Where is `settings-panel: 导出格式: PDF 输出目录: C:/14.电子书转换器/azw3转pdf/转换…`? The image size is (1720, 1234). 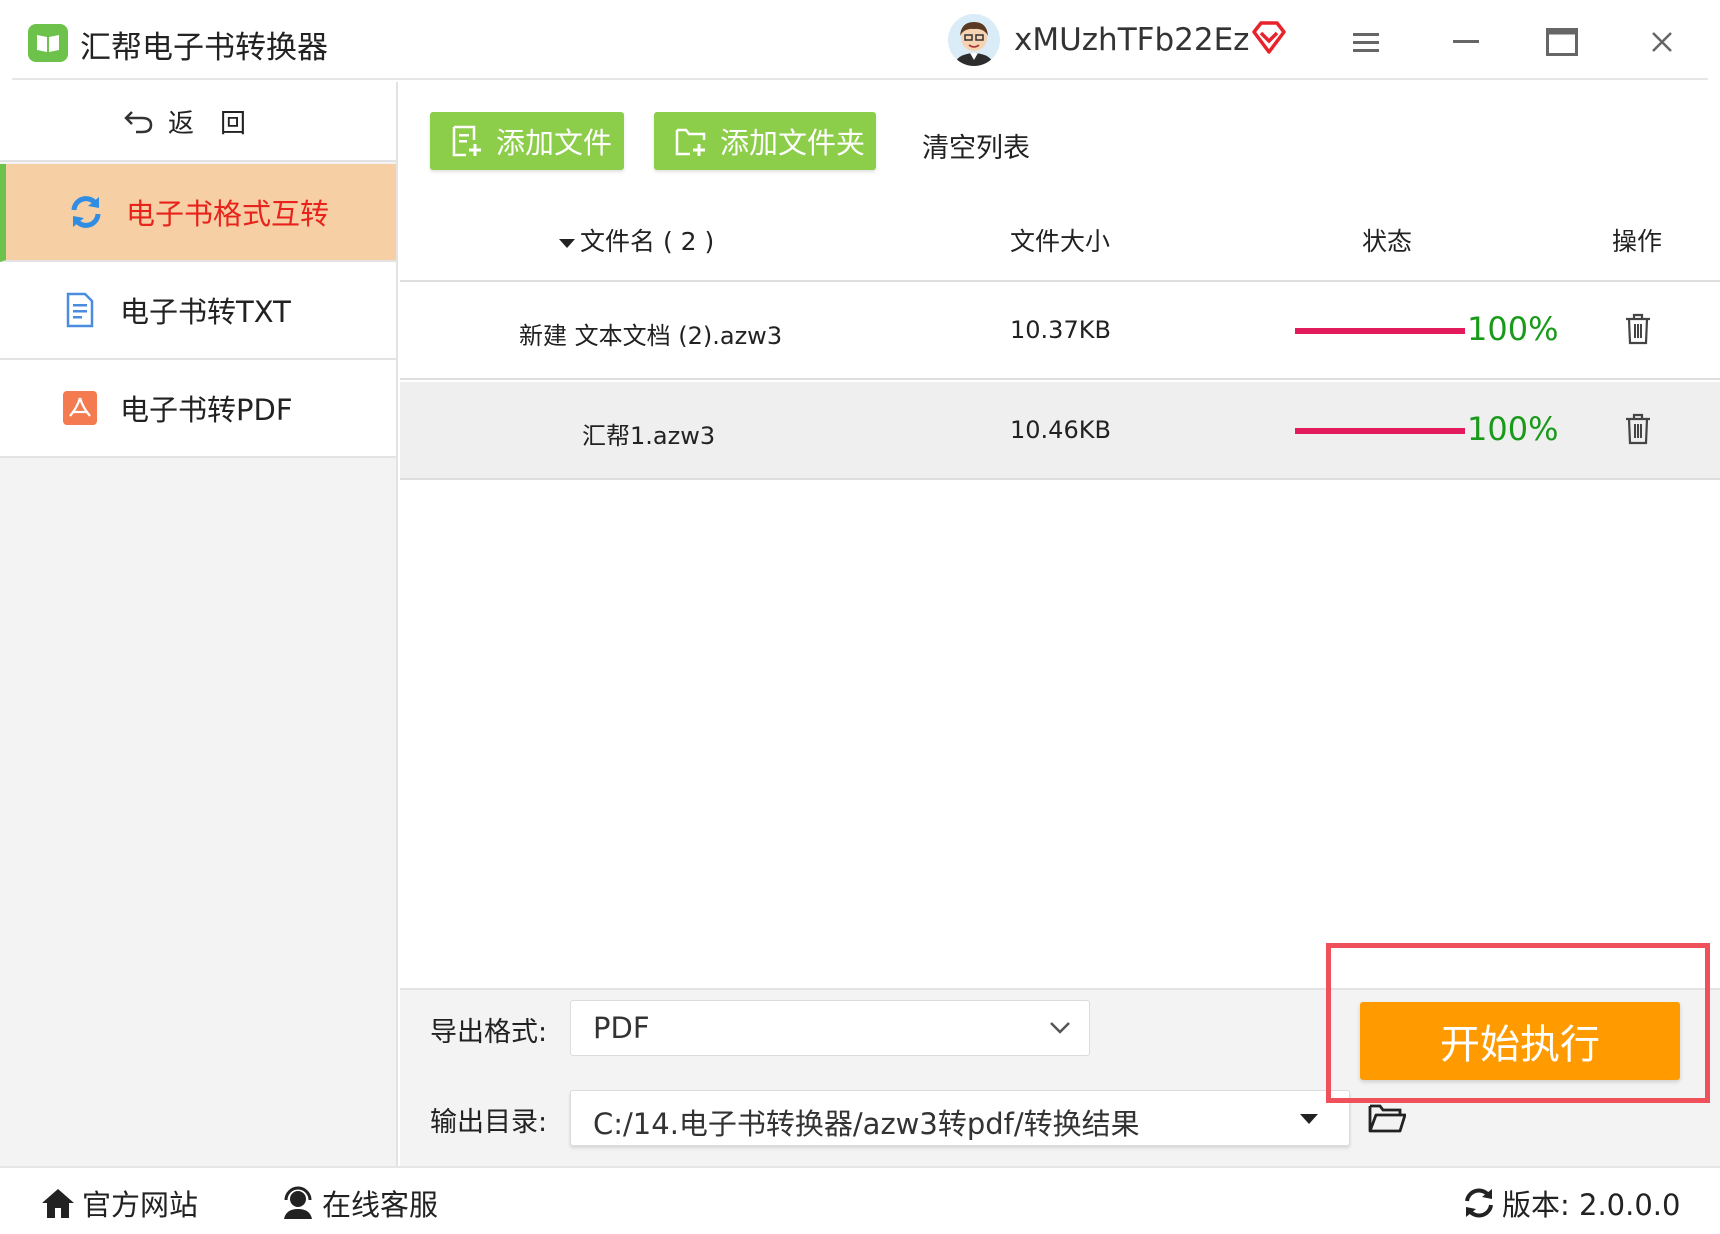 settings-panel: 导出格式: PDF 输出目录: C:/14.电子书转换器/azw3转pdf/转换… is located at coordinates (1060, 1077).